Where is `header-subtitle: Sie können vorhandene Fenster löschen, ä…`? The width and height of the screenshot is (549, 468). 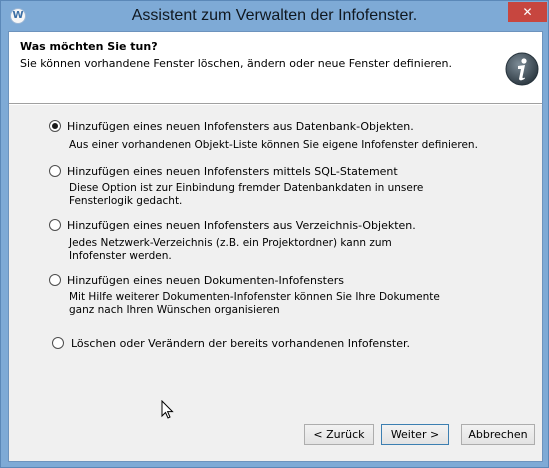 header-subtitle: Sie können vorhandene Fenster löschen, ä… is located at coordinates (236, 63).